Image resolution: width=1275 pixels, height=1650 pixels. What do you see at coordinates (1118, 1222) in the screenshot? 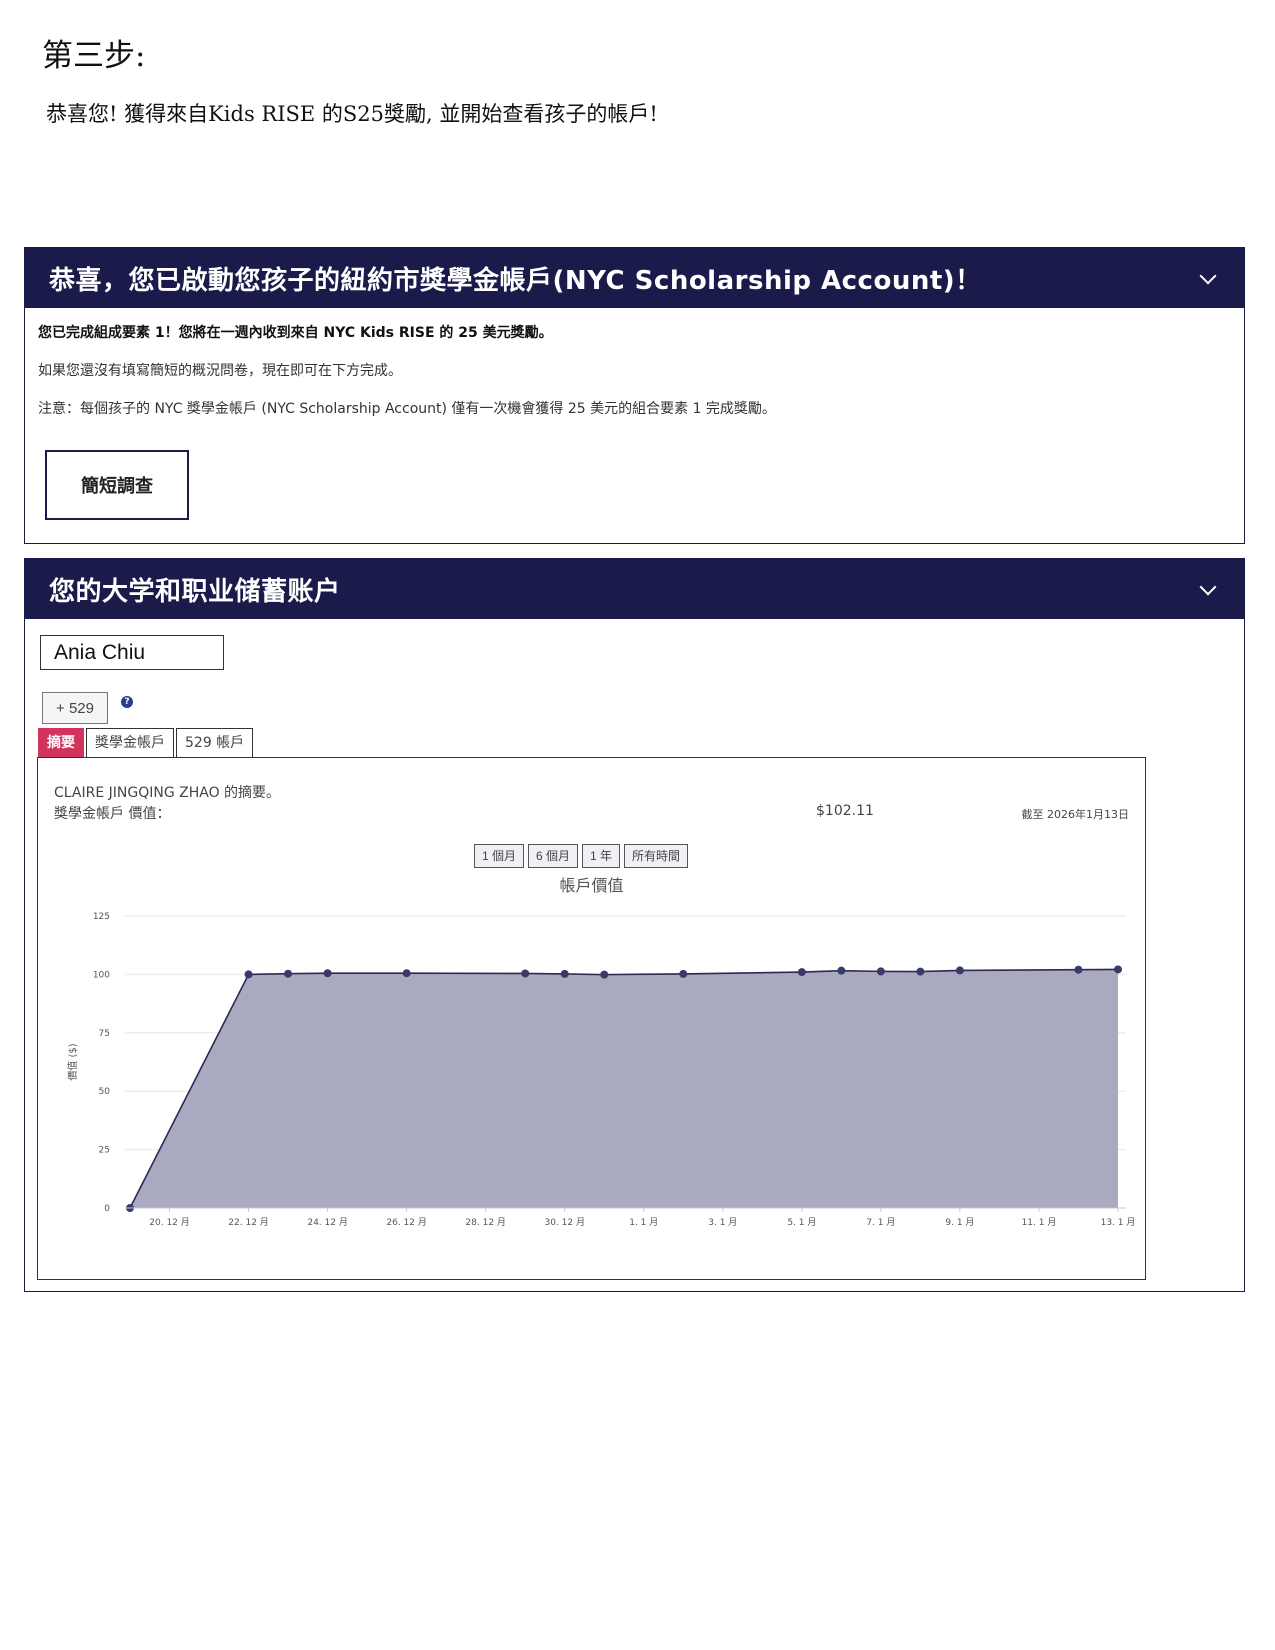
I see `x-tick-label: 13. 1 月` at bounding box center [1118, 1222].